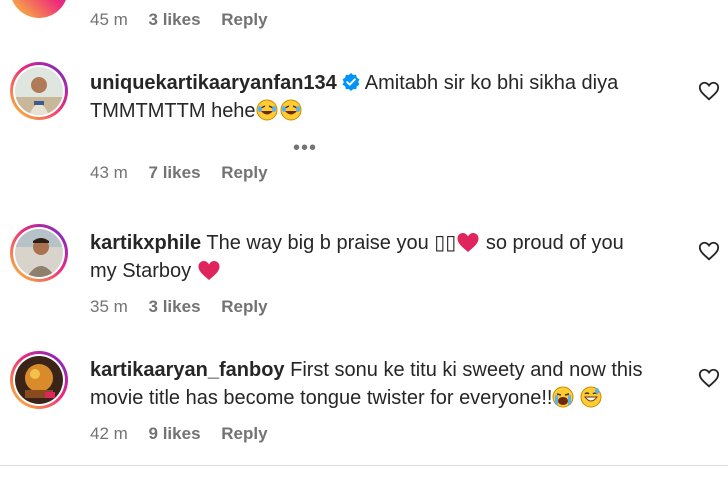 This screenshot has width=728, height=479. What do you see at coordinates (187, 370) in the screenshot?
I see `comment-username: kartikaaryan_fanboy` at bounding box center [187, 370].